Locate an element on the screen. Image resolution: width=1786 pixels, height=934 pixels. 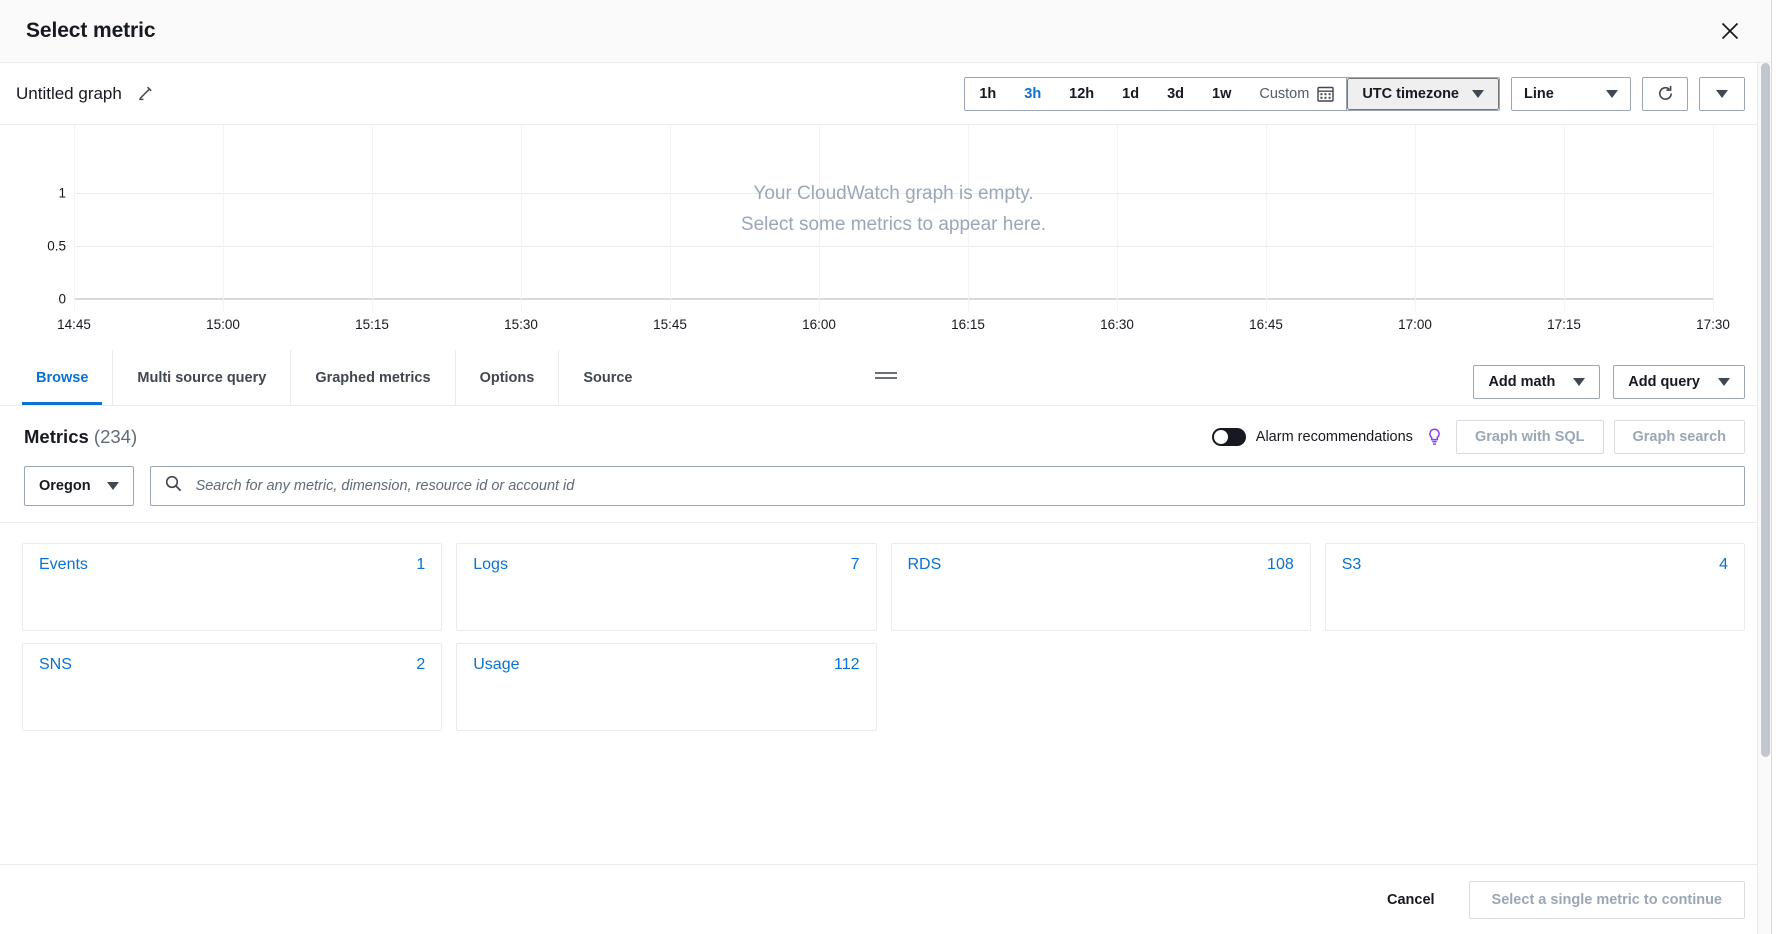
search-icon is located at coordinates (173, 486).